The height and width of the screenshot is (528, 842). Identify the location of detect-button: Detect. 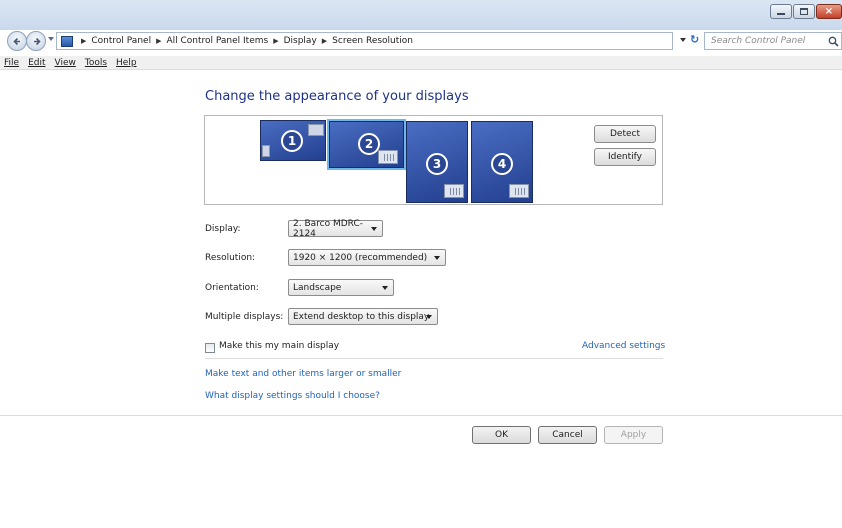
(625, 134).